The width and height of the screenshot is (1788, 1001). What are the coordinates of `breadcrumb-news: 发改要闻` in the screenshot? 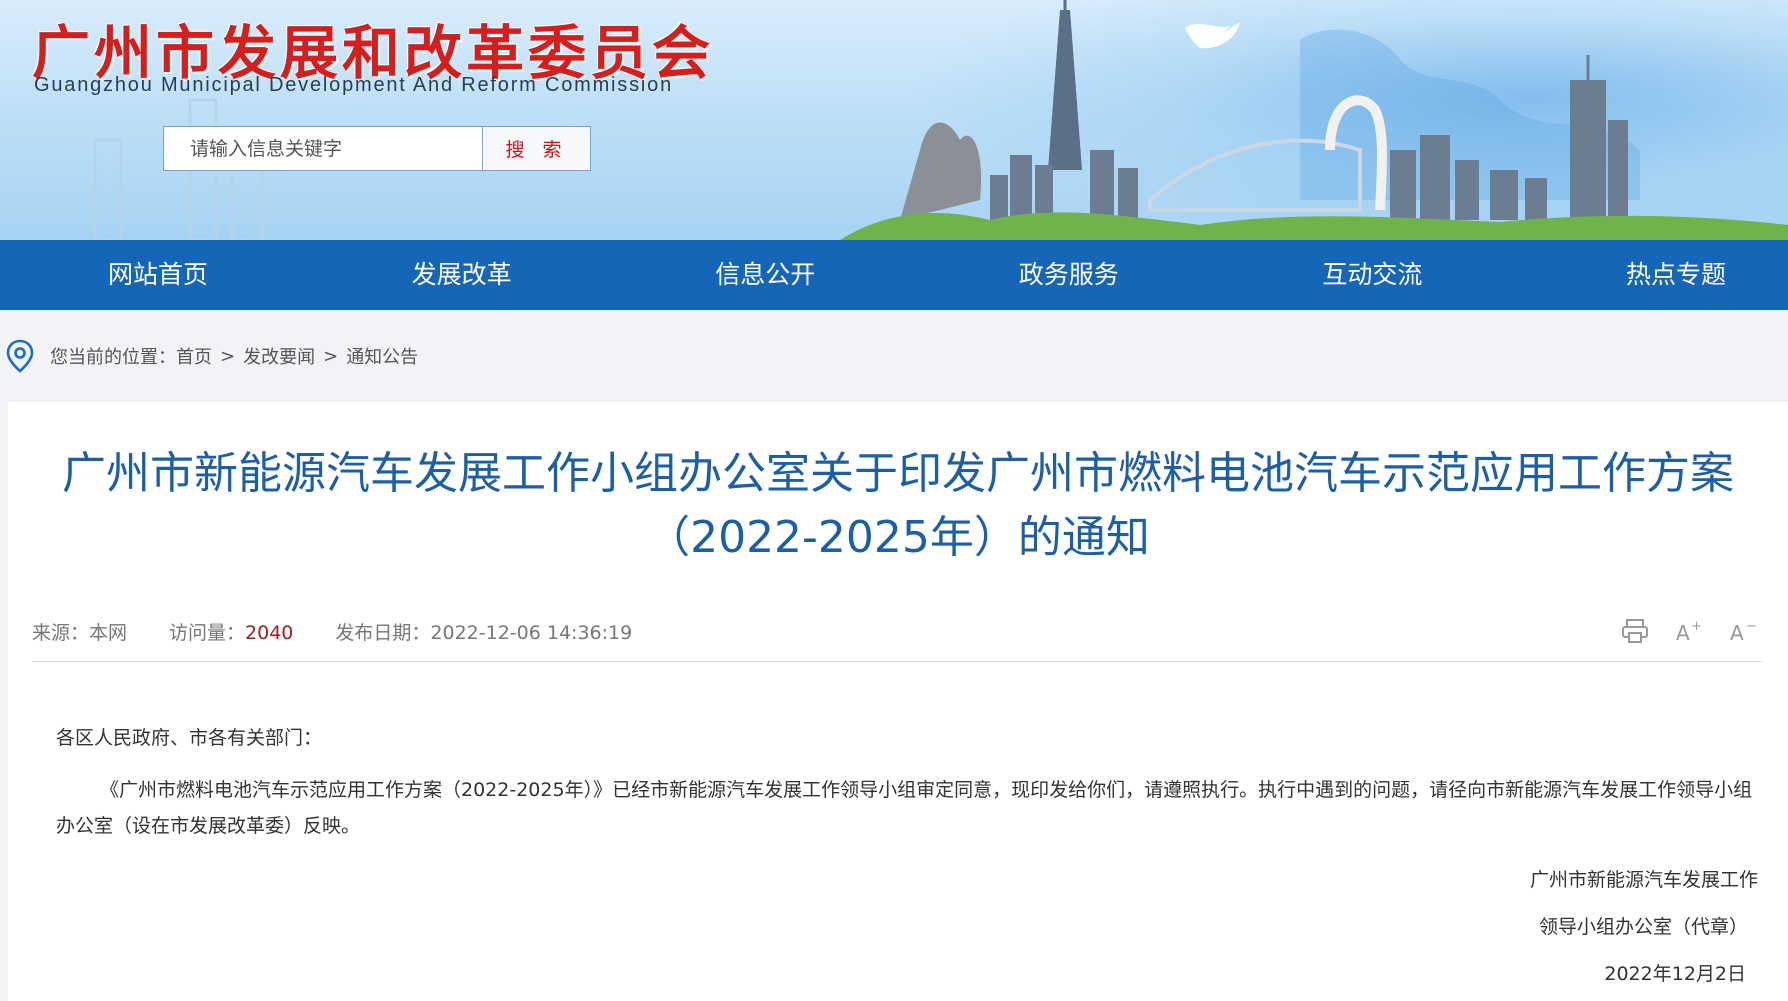 It's located at (279, 356).